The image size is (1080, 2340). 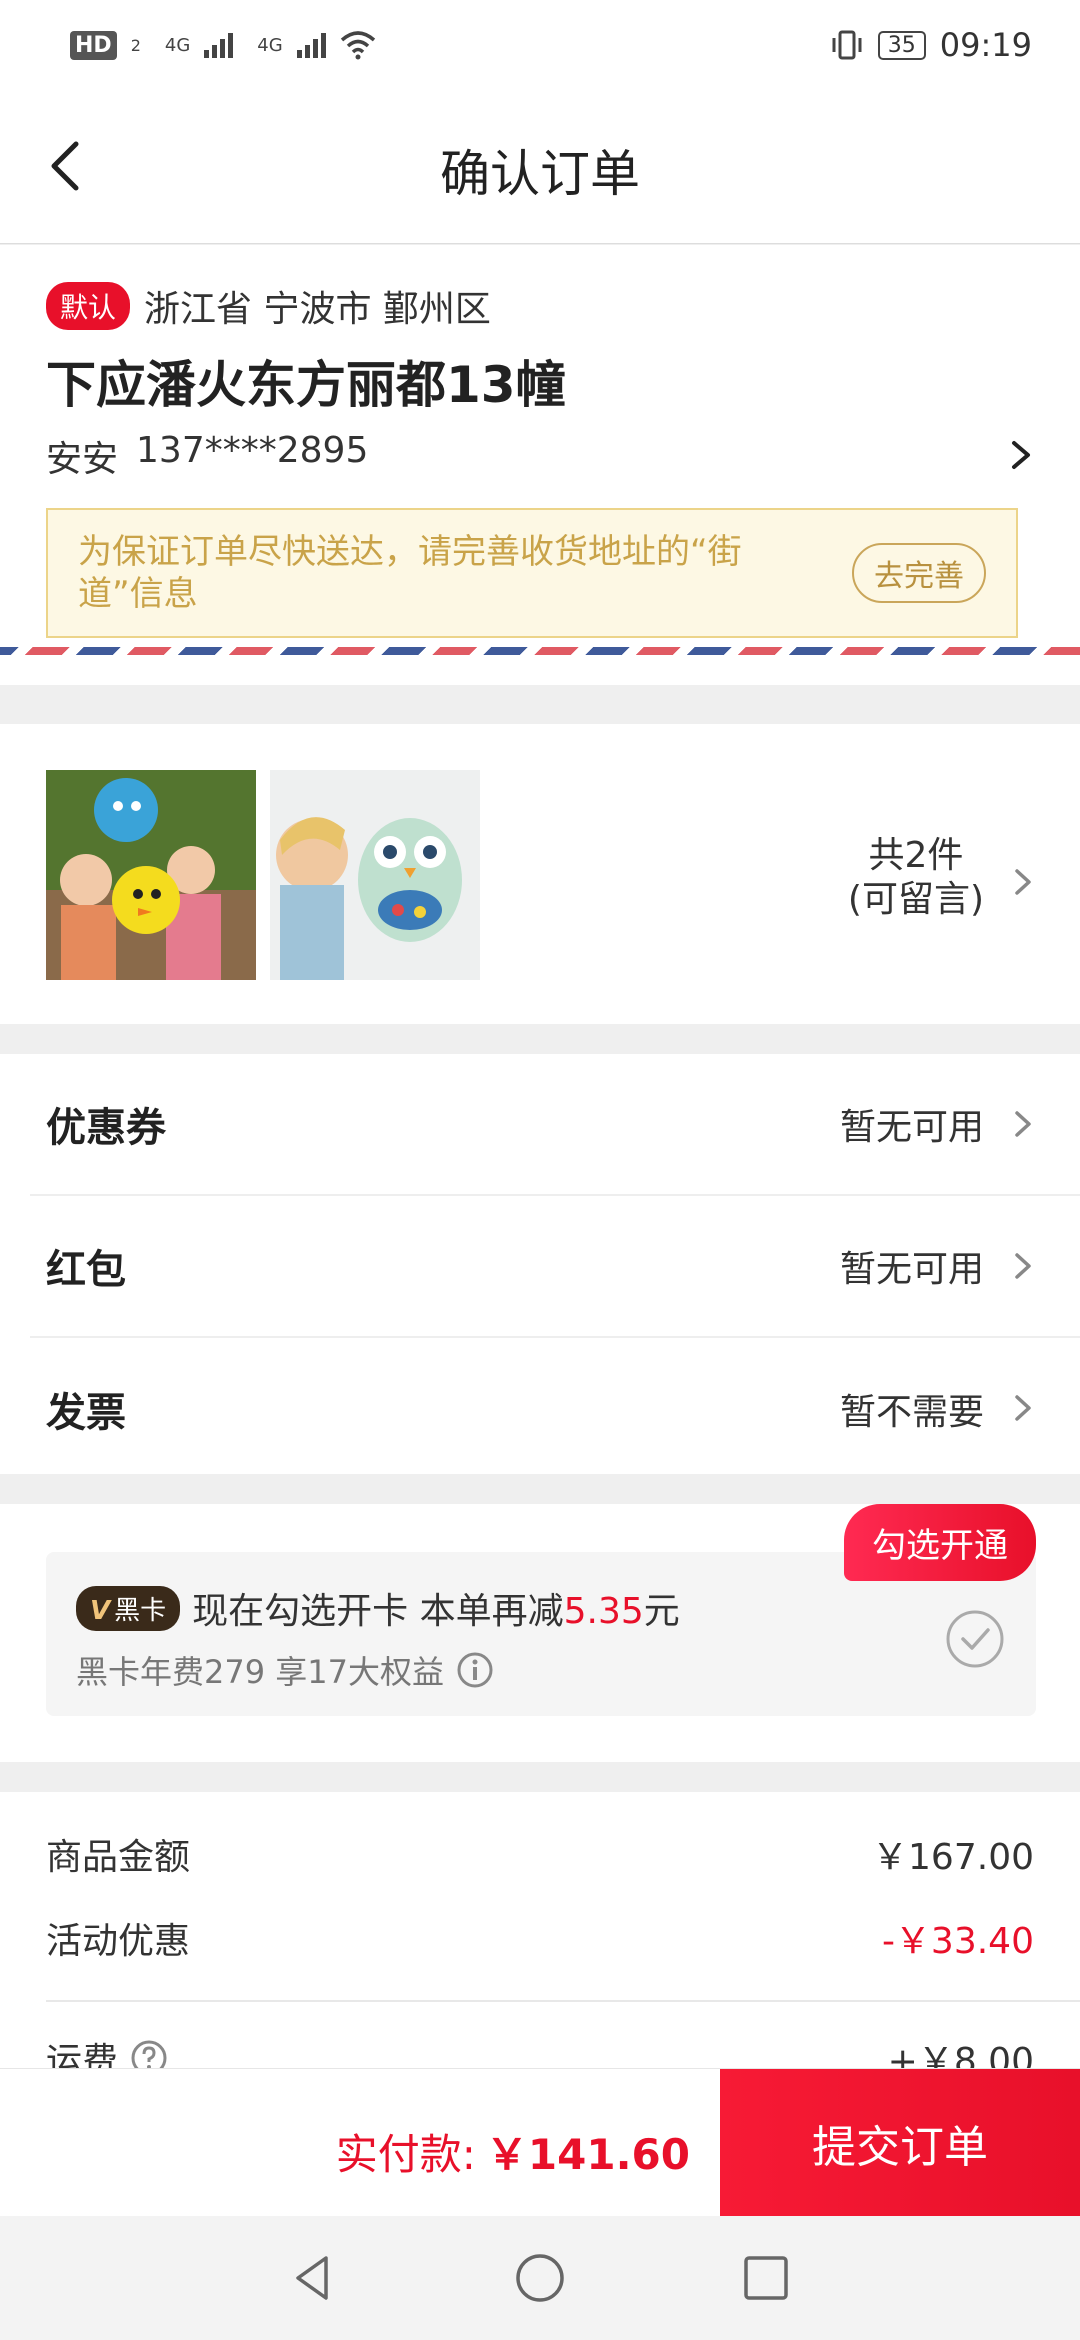 What do you see at coordinates (118, 1941) in the screenshot?
I see `activity-discount-label: 活动优惠` at bounding box center [118, 1941].